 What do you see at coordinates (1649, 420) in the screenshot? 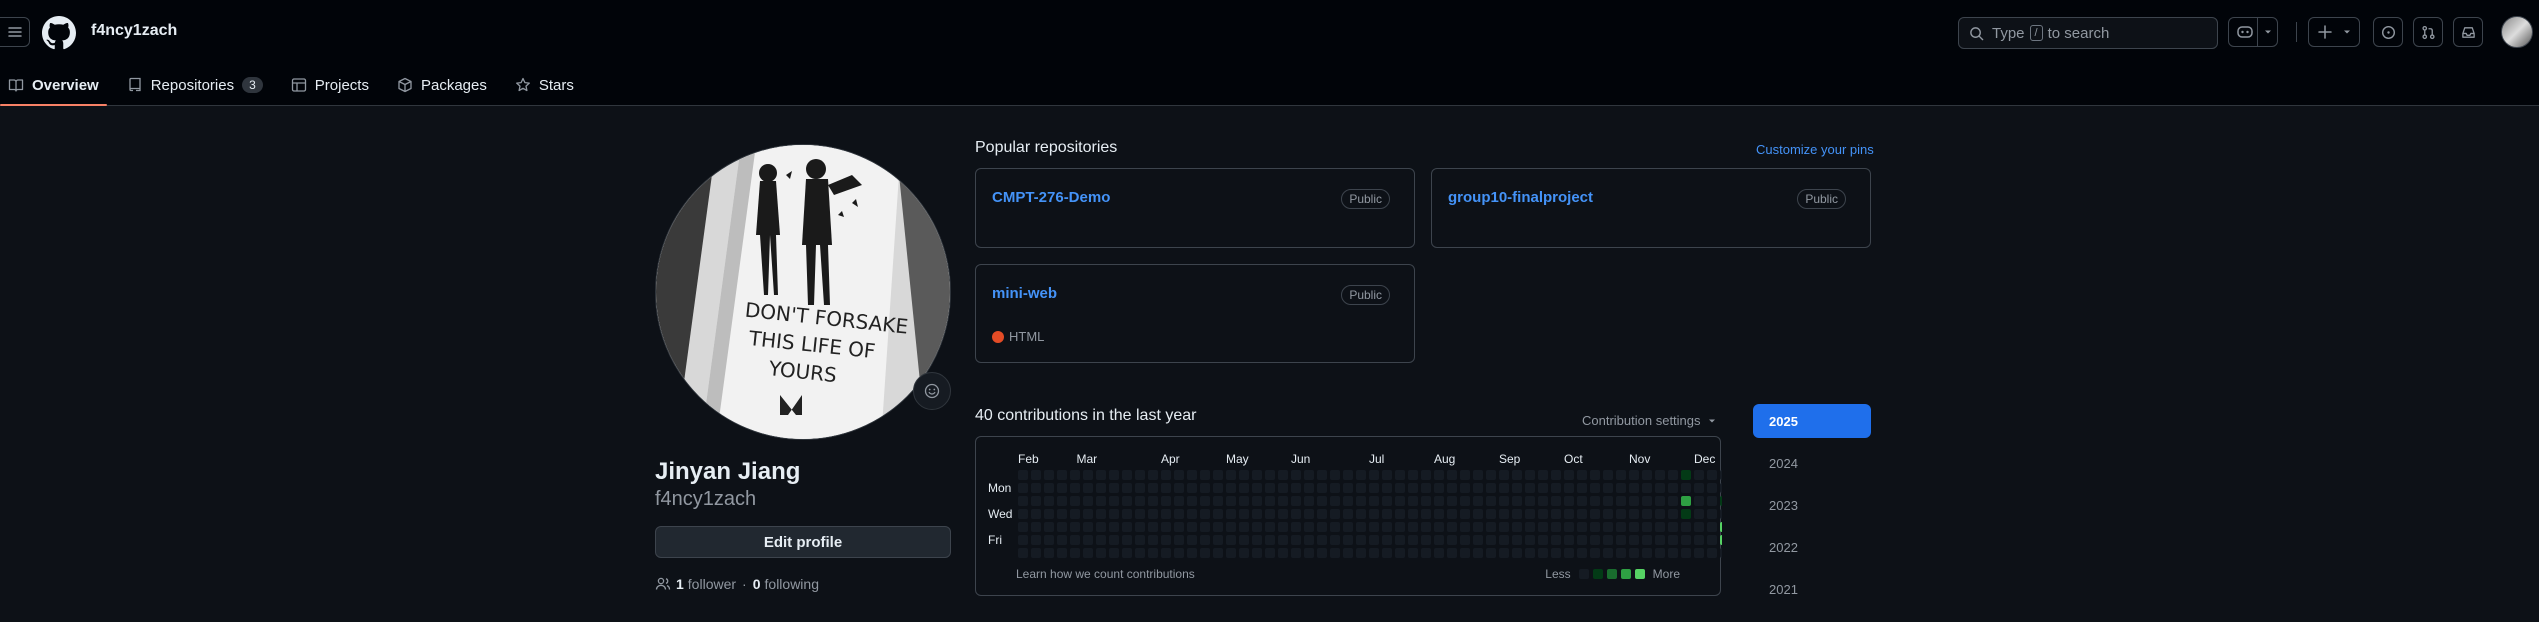
I see `contribution-settings-button: Contribution settings` at bounding box center [1649, 420].